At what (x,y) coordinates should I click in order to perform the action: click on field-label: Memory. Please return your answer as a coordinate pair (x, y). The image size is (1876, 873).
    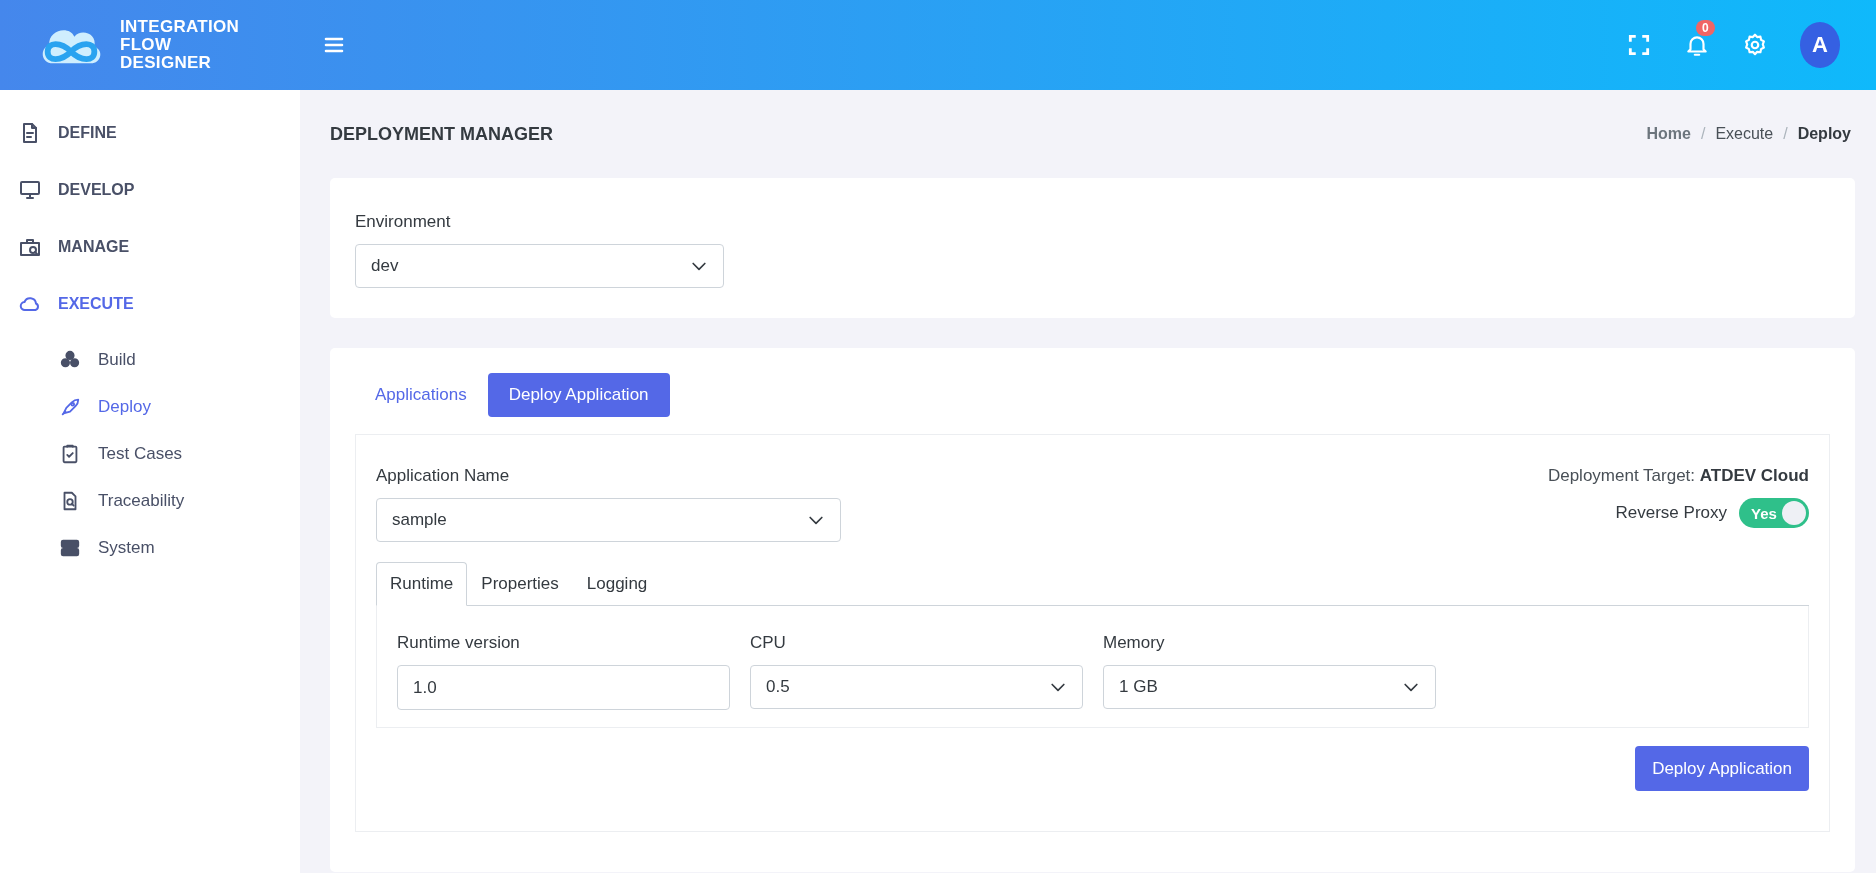
    Looking at the image, I should click on (1134, 643).